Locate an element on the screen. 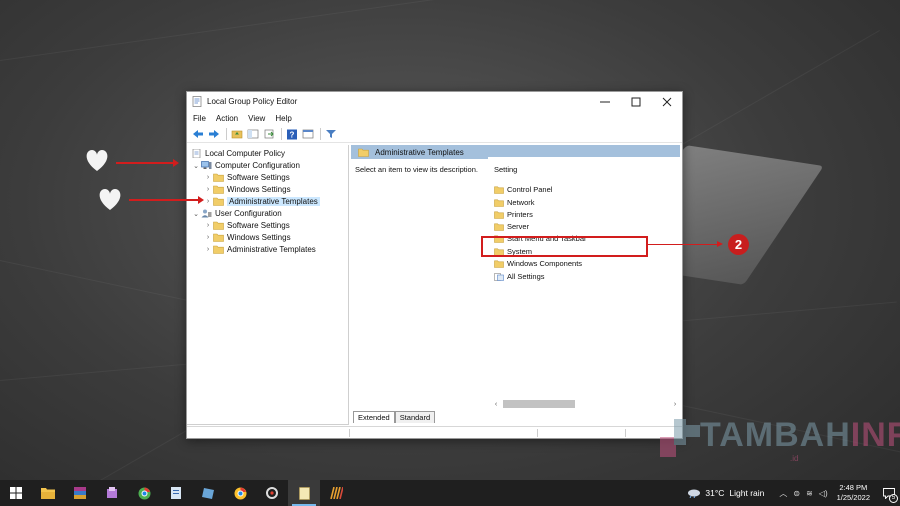  policy-editor-icon is located at coordinates (304, 493).